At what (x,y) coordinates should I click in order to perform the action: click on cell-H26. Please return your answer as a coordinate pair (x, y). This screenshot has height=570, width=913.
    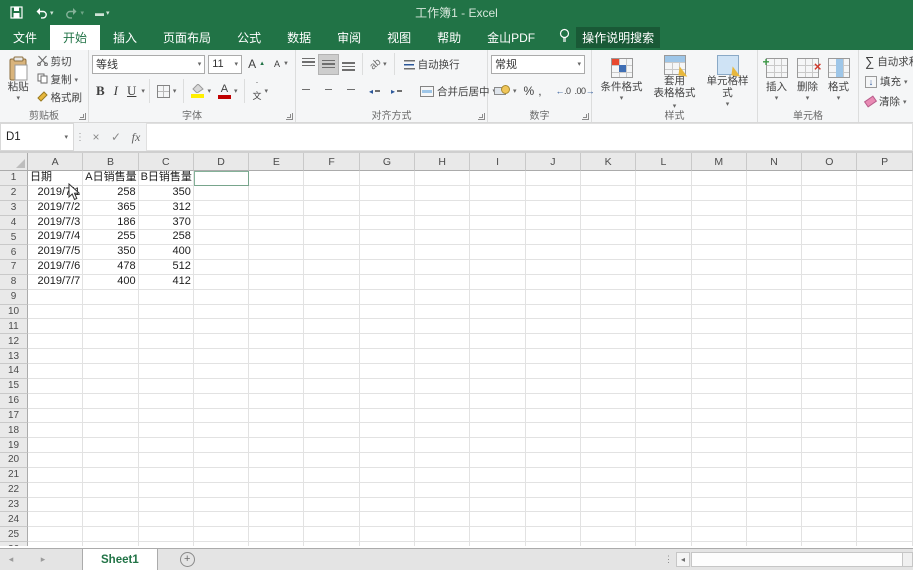
    Looking at the image, I should click on (443, 544).